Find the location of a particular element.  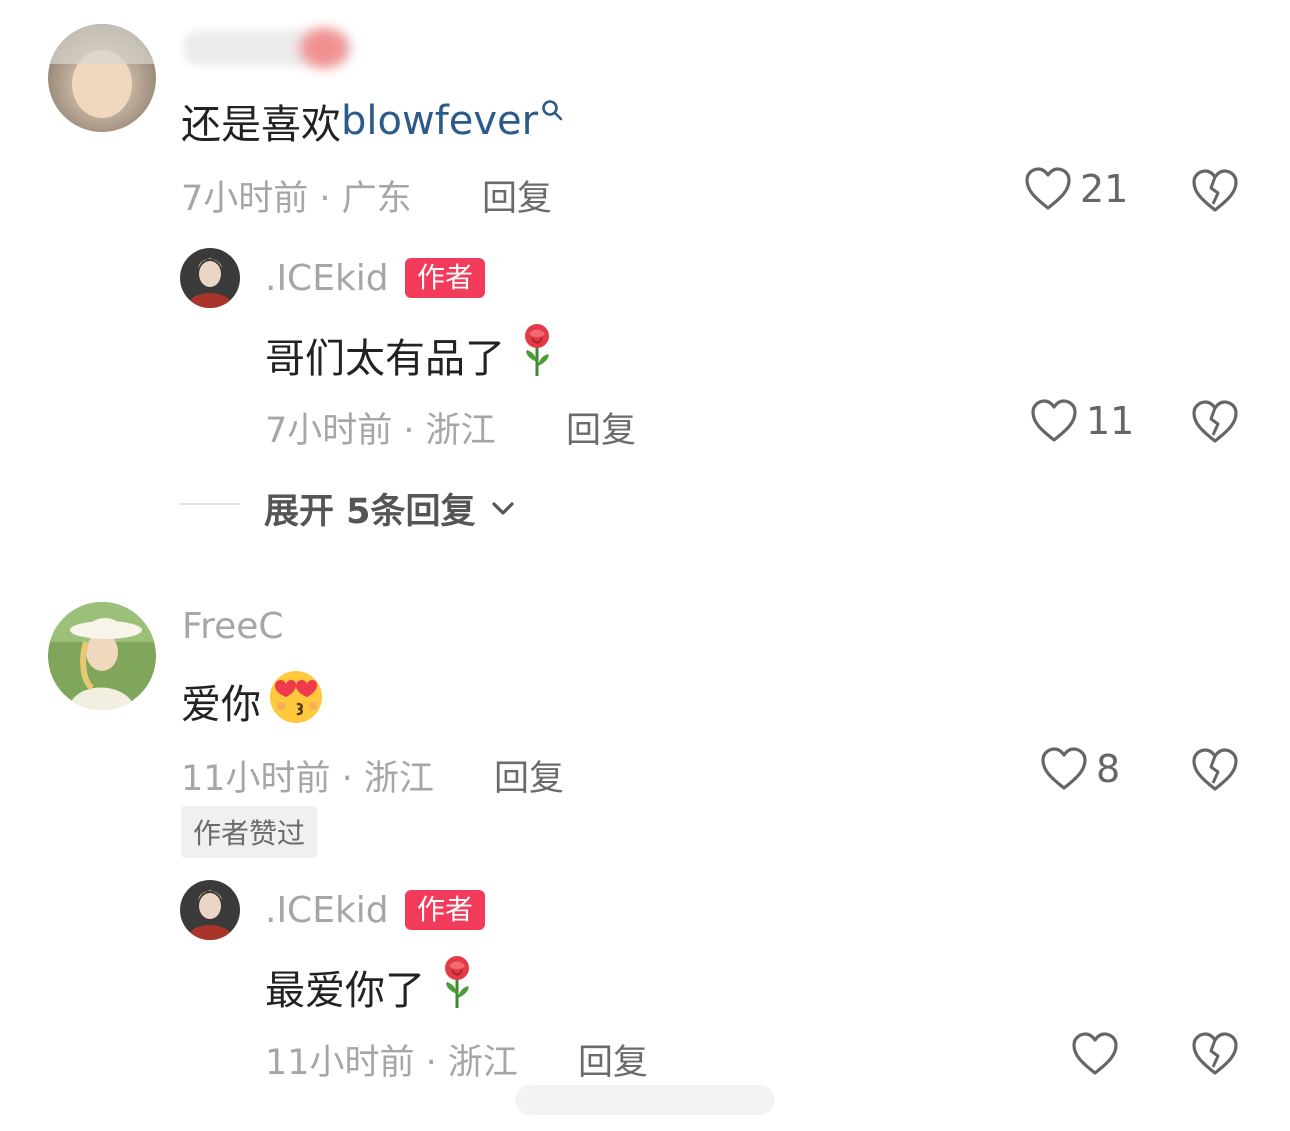

like-button: 8 is located at coordinates (1080, 769).